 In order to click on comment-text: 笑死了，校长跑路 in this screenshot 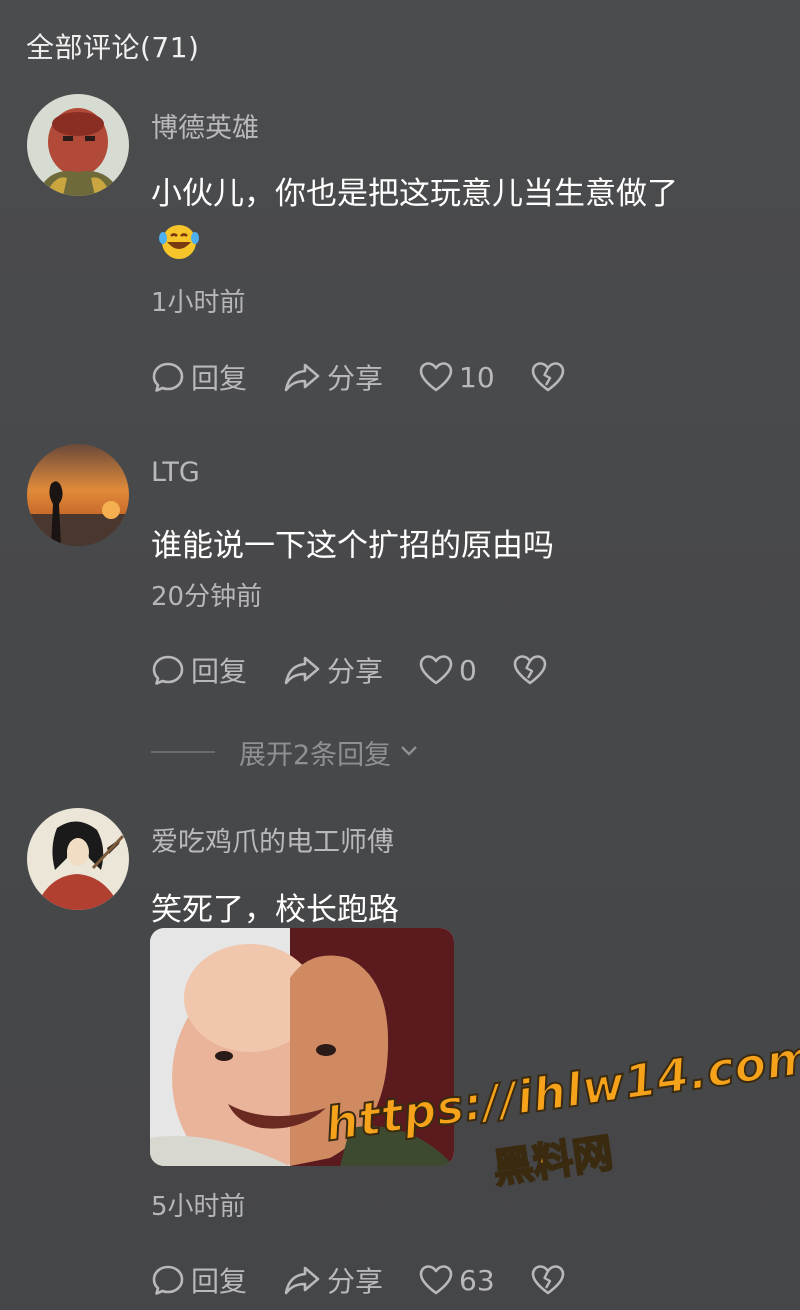, I will do `click(275, 910)`.